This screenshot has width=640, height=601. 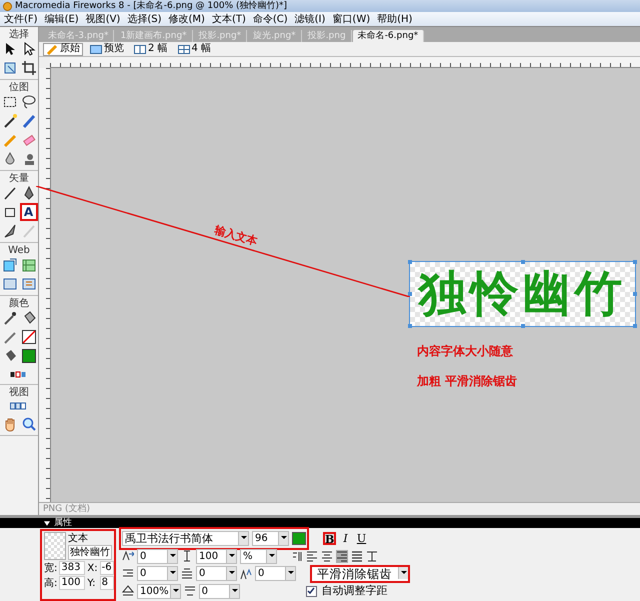 What do you see at coordinates (28, 424) in the screenshot?
I see `zoom-tool-icon` at bounding box center [28, 424].